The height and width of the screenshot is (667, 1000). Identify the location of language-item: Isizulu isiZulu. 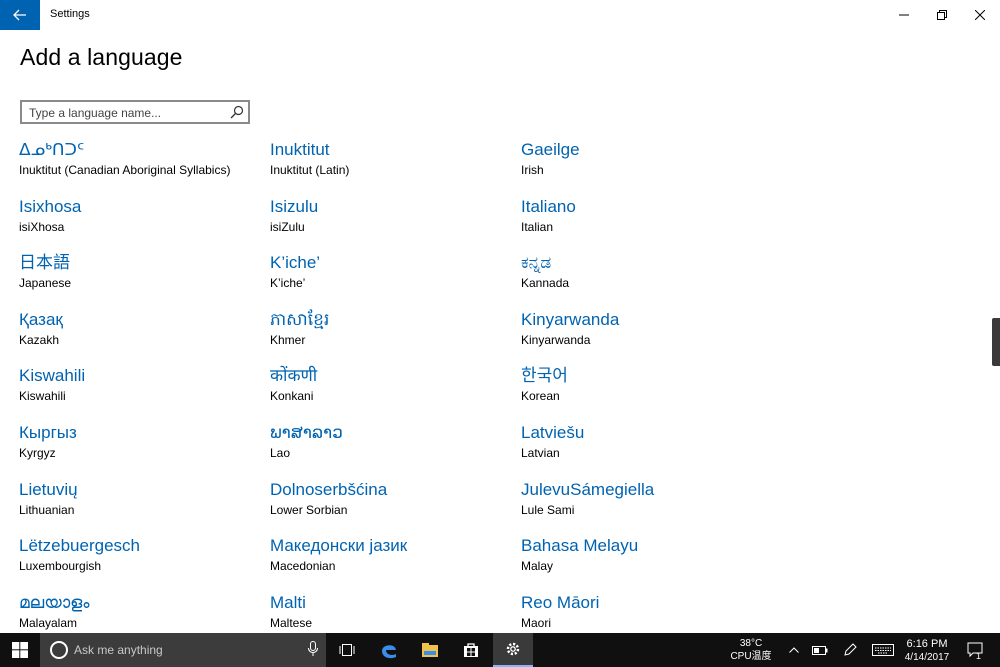
(390, 222).